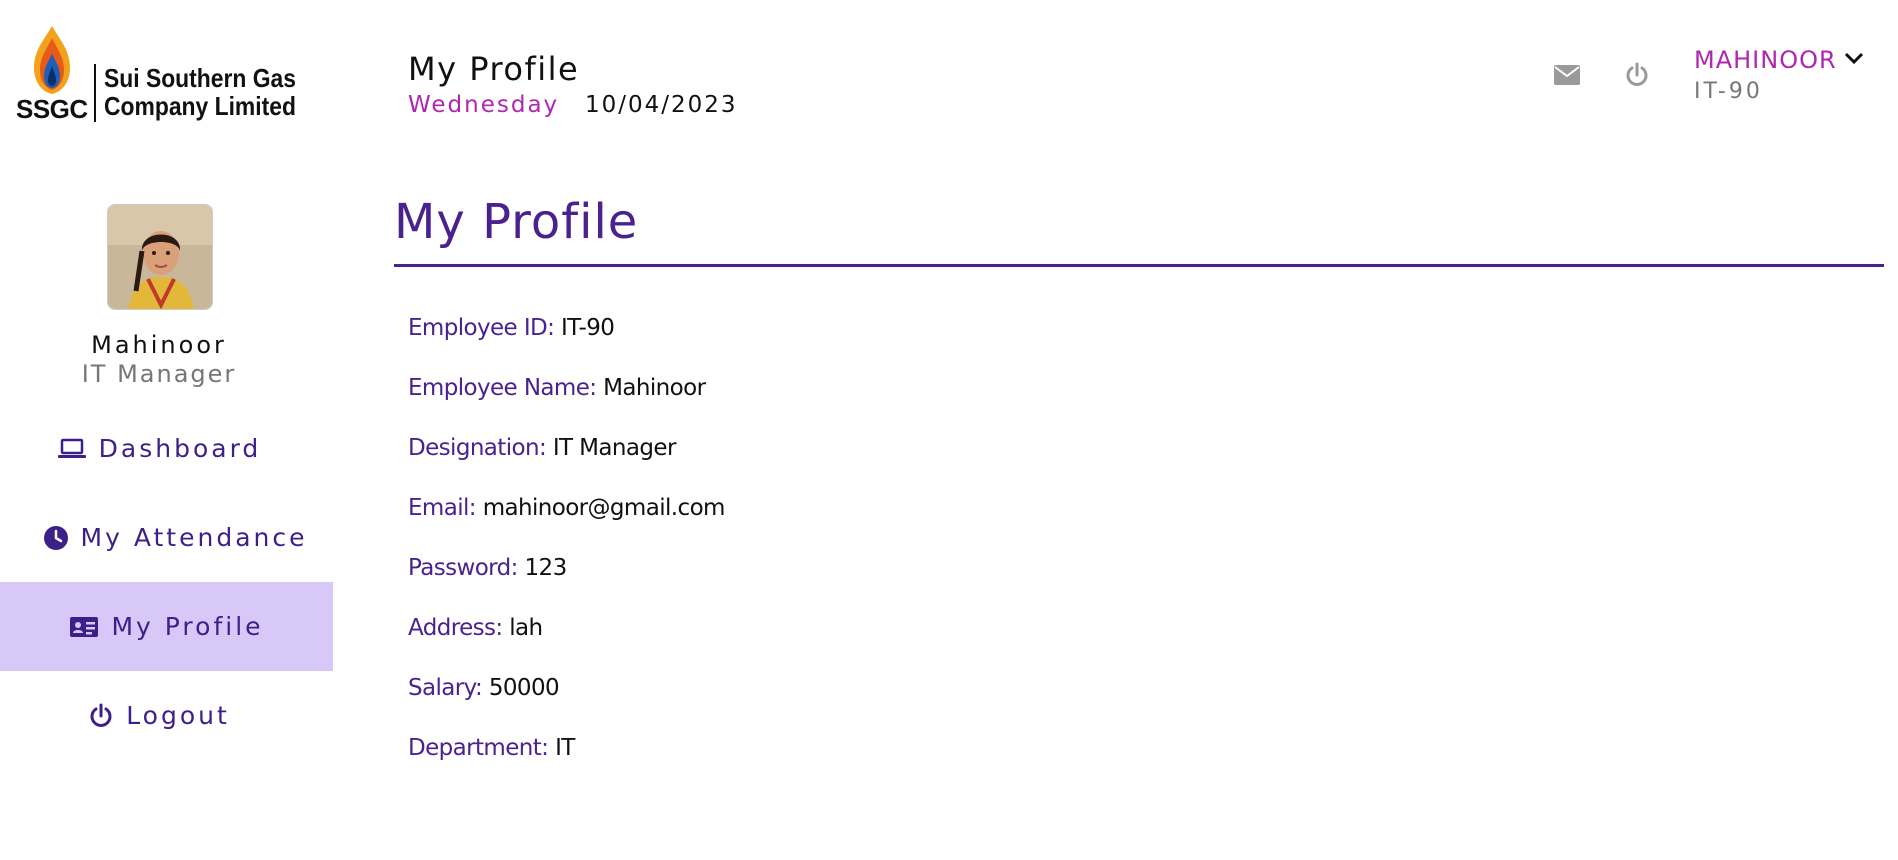 This screenshot has height=860, width=1898. I want to click on field-department: Department: IT, so click(491, 748).